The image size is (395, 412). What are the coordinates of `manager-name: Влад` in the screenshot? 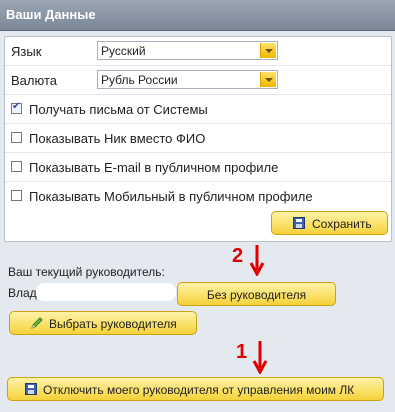 It's located at (22, 293).